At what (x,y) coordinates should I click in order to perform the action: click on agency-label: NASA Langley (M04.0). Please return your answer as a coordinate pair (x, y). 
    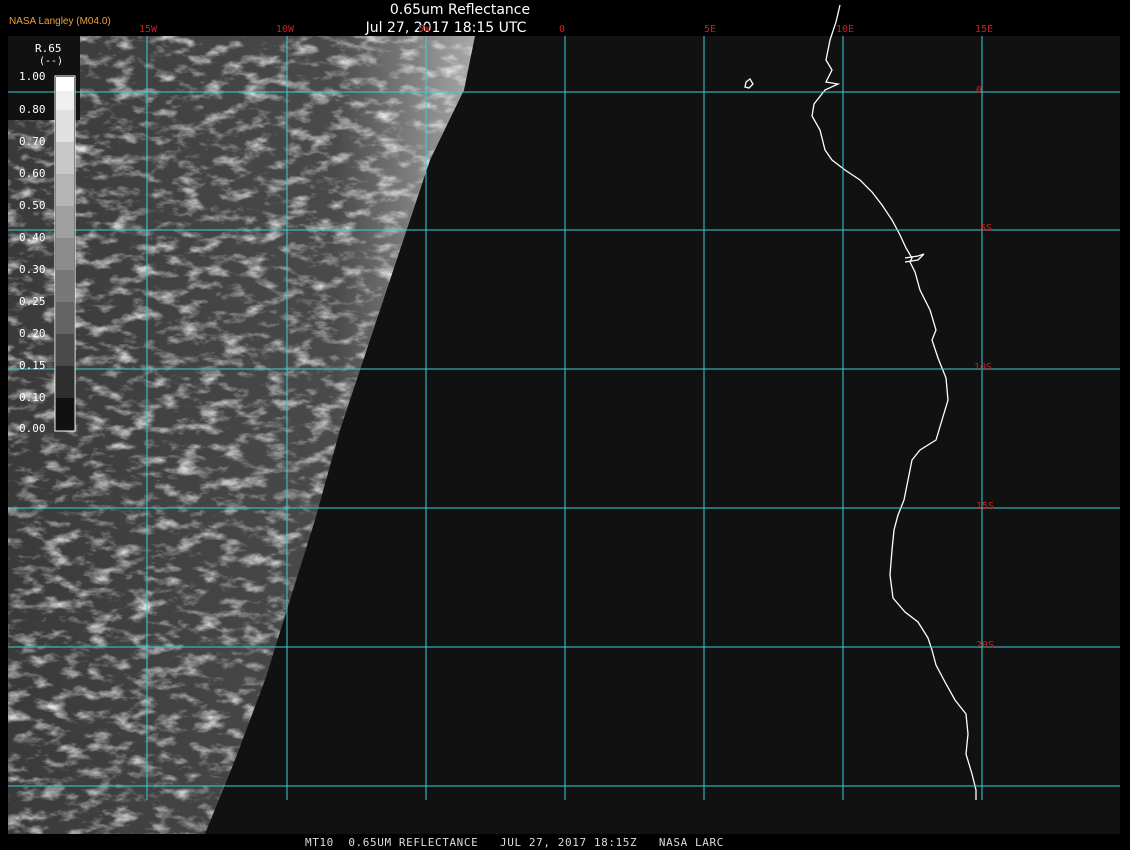
    Looking at the image, I should click on (60, 21).